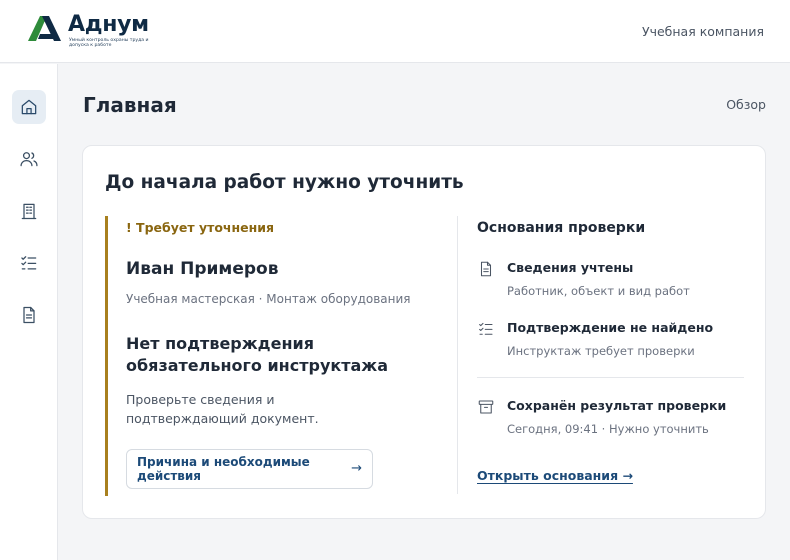  Describe the element at coordinates (570, 267) in the screenshot. I see `basis-item-title: Сведения учтены` at that location.